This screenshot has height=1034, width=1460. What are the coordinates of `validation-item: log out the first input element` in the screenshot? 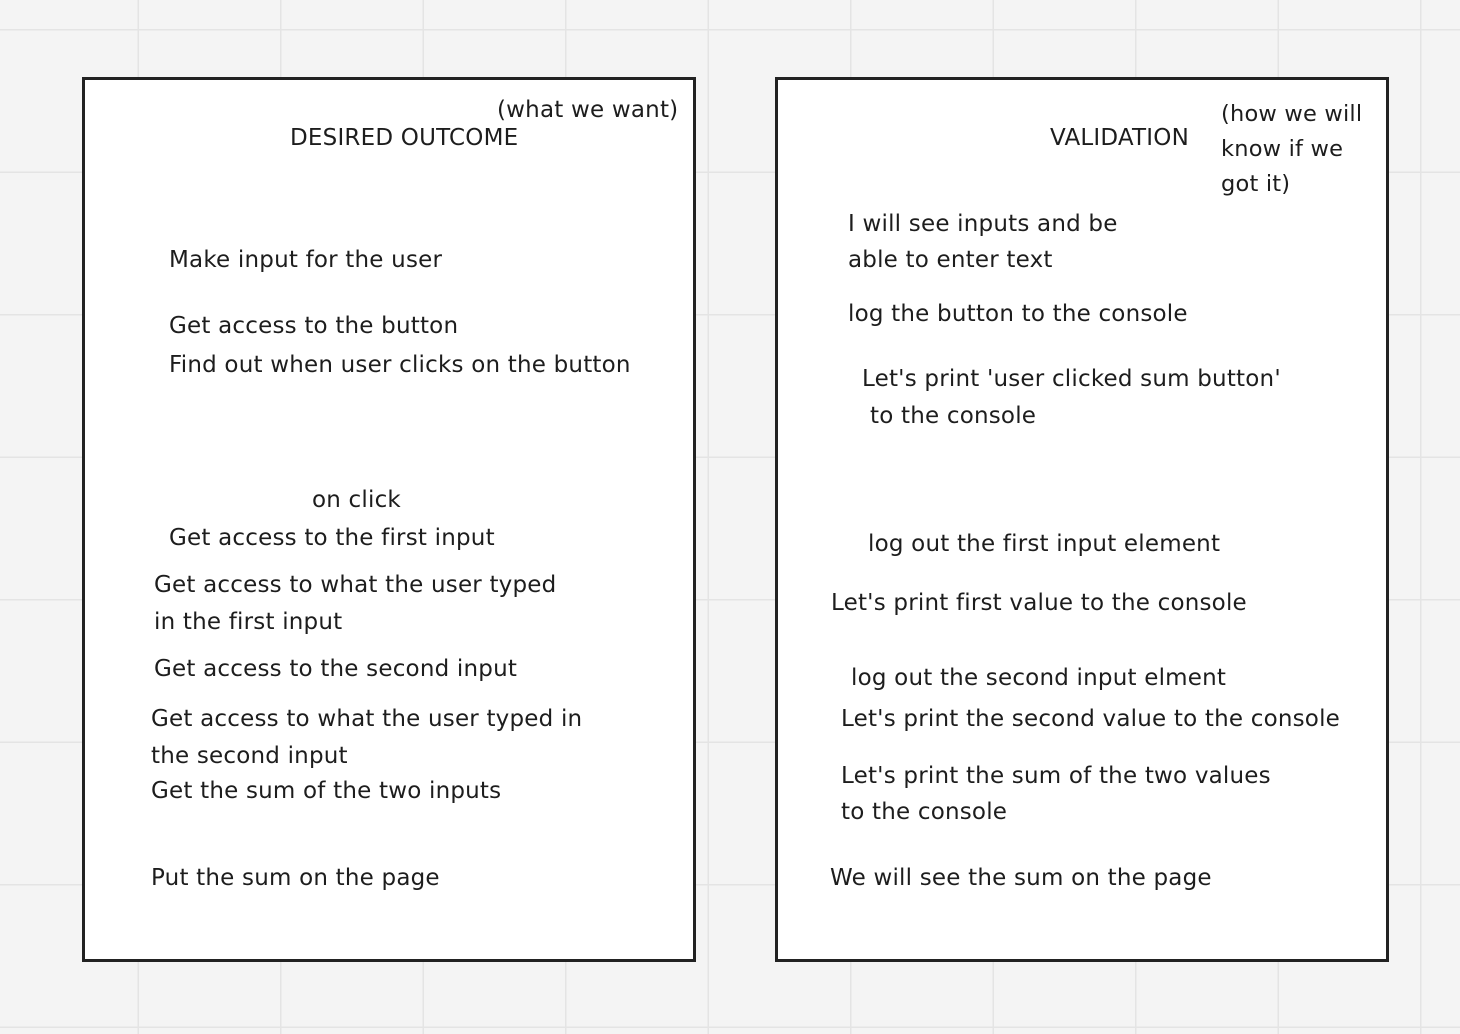 It's located at (1044, 544).